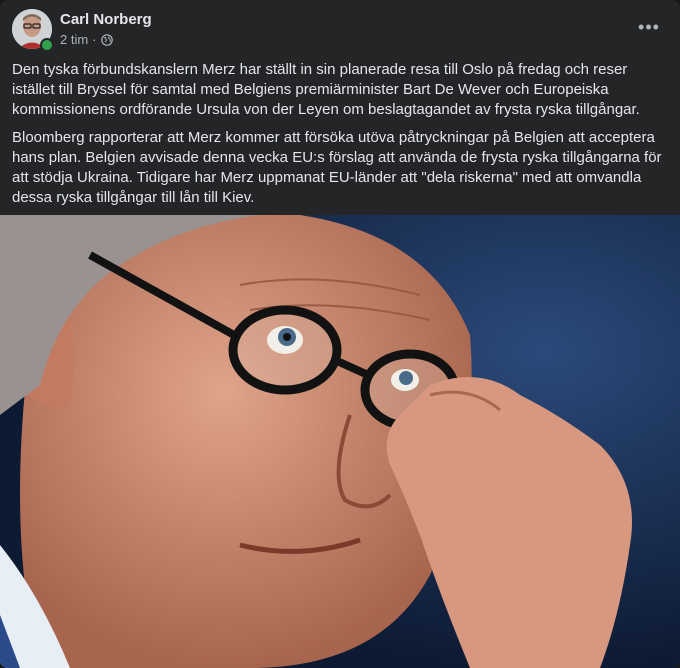 This screenshot has height=668, width=680. I want to click on online-status-dot, so click(47, 45).